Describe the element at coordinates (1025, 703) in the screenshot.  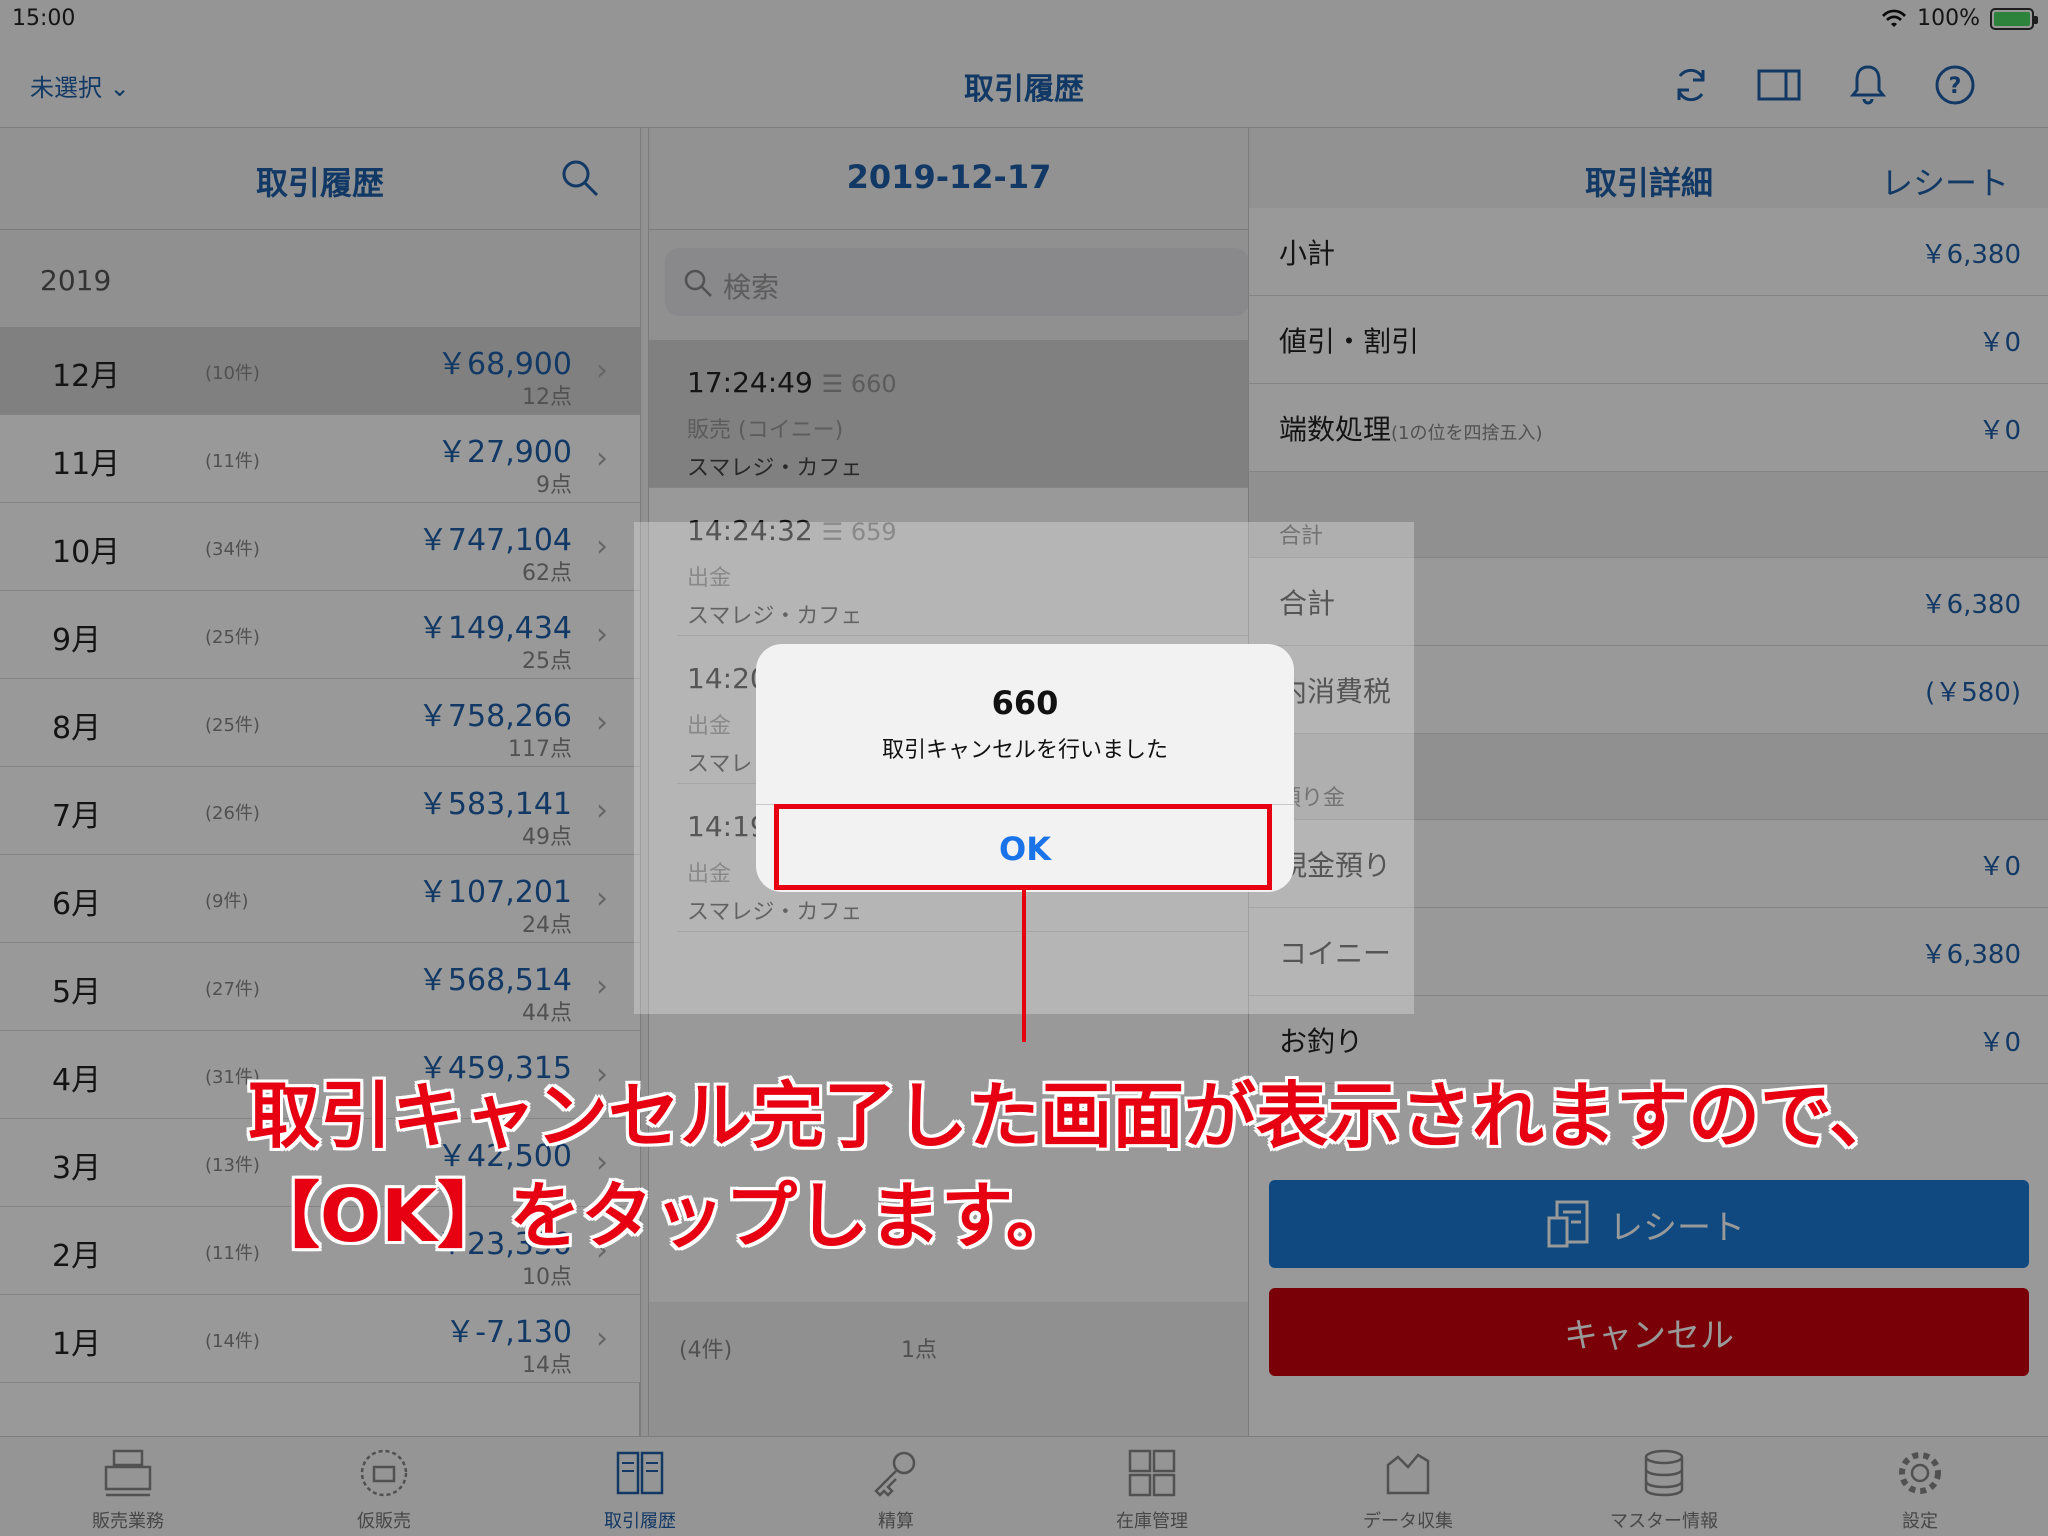
I see `alert-title: 660` at that location.